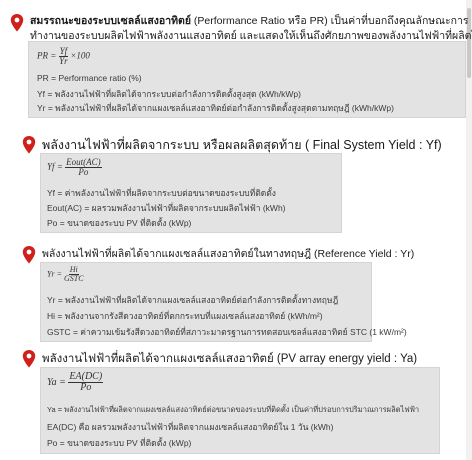 The height and width of the screenshot is (460, 472). Describe the element at coordinates (56, 382) in the screenshot. I see `formula-lhs: Ya =` at that location.